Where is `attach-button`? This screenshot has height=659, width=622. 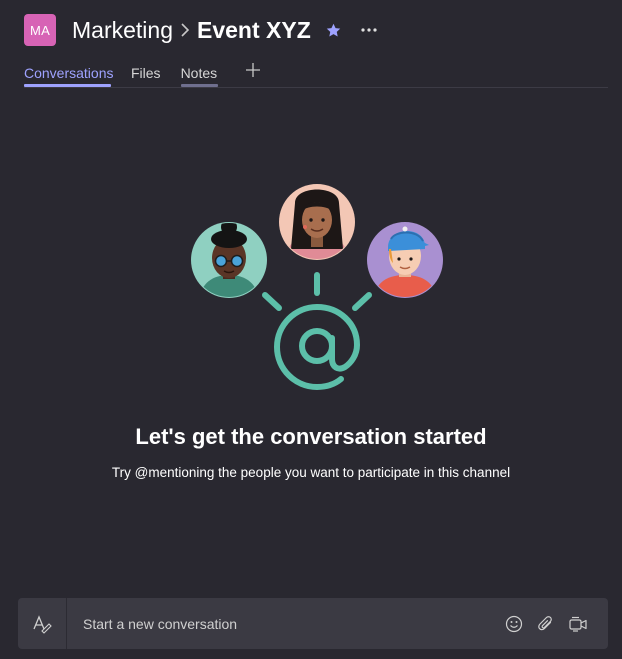 attach-button is located at coordinates (546, 624).